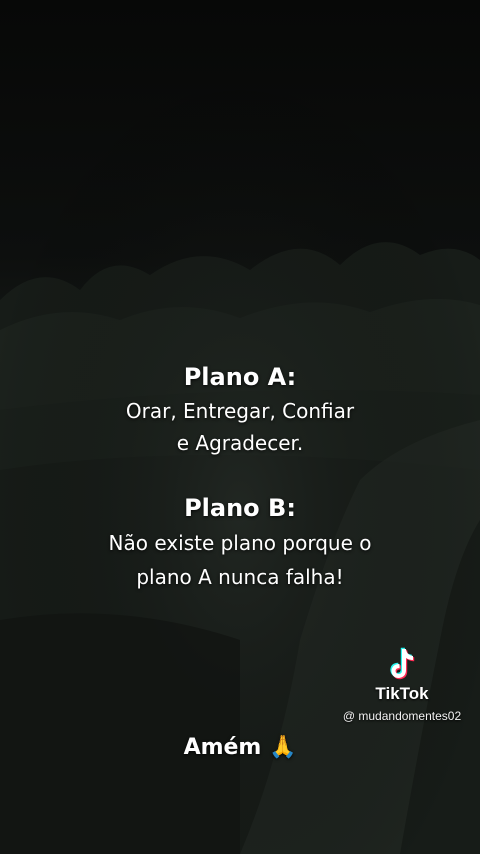  What do you see at coordinates (240, 577) in the screenshot?
I see `plan-b-line-2: plano A nunca falha!` at bounding box center [240, 577].